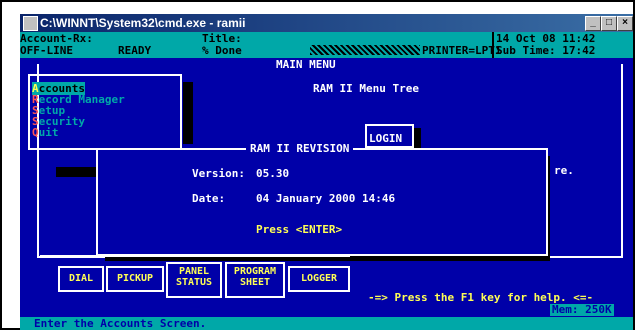 The image size is (635, 332). I want to click on menu-item-quit: Quit, so click(45, 133).